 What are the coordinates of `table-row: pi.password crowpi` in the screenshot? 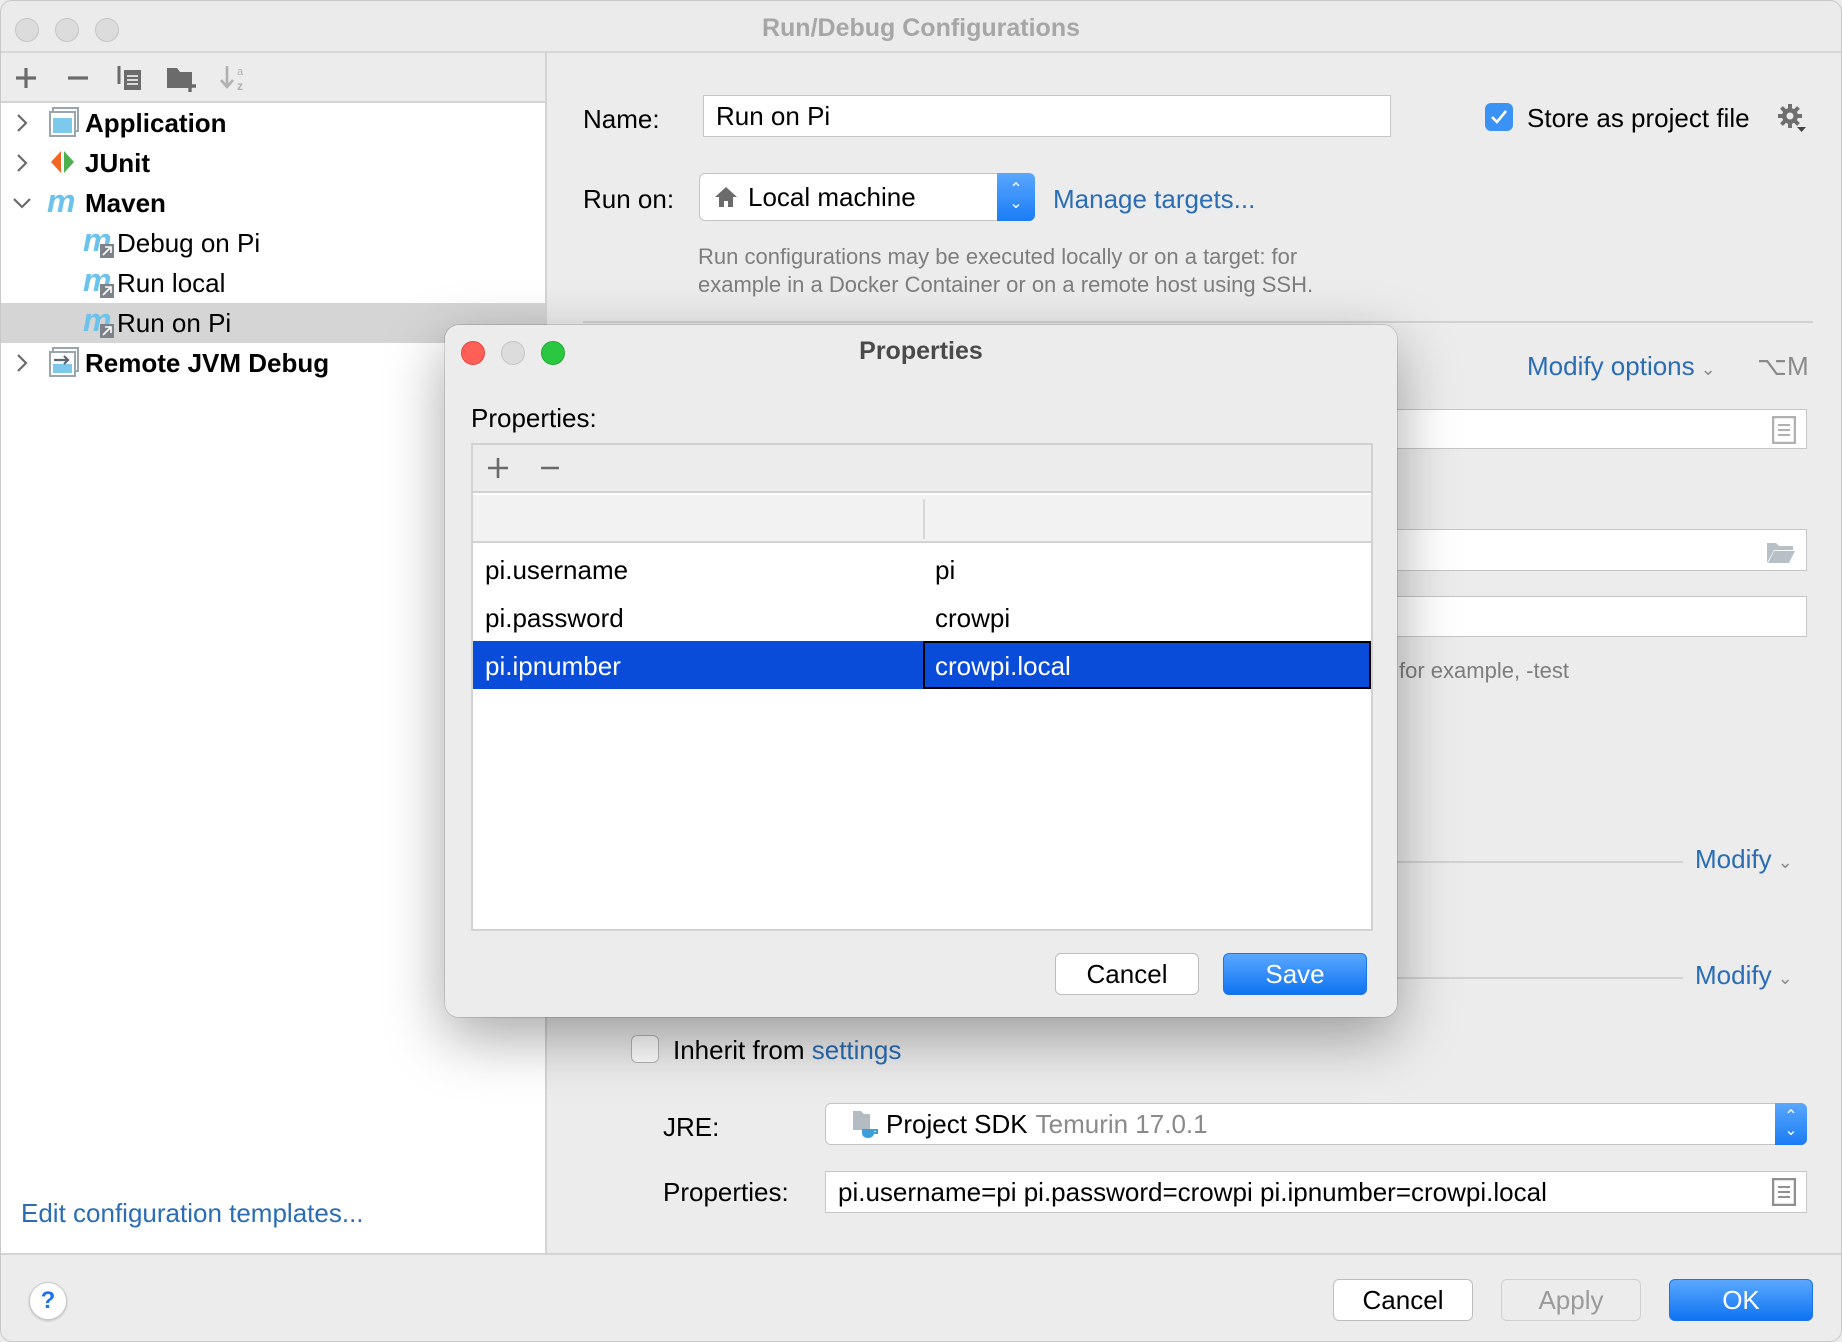 It's located at (922, 617).